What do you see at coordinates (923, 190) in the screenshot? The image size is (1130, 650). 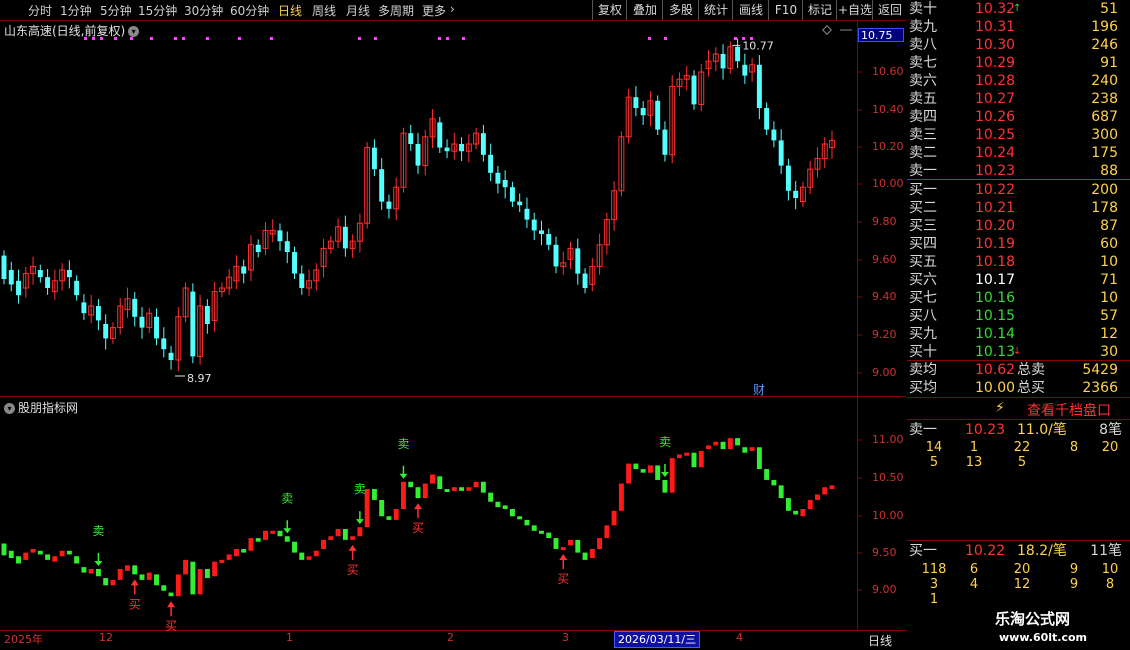 I see `order-level-label: 买一` at bounding box center [923, 190].